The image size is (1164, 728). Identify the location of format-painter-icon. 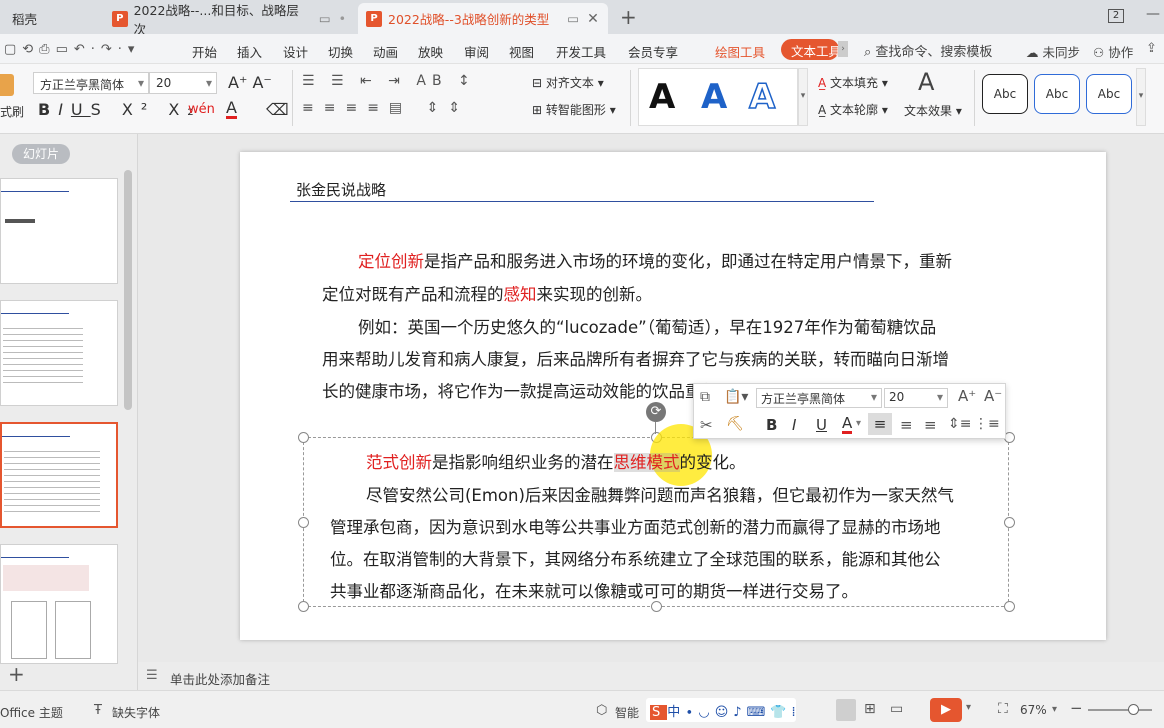
(7, 85).